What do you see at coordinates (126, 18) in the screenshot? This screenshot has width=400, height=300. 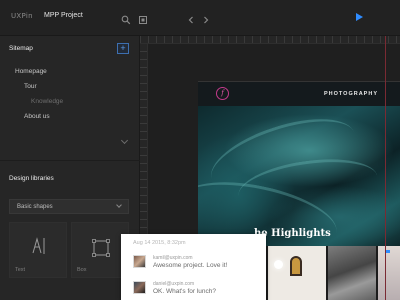 I see `search-icon` at bounding box center [126, 18].